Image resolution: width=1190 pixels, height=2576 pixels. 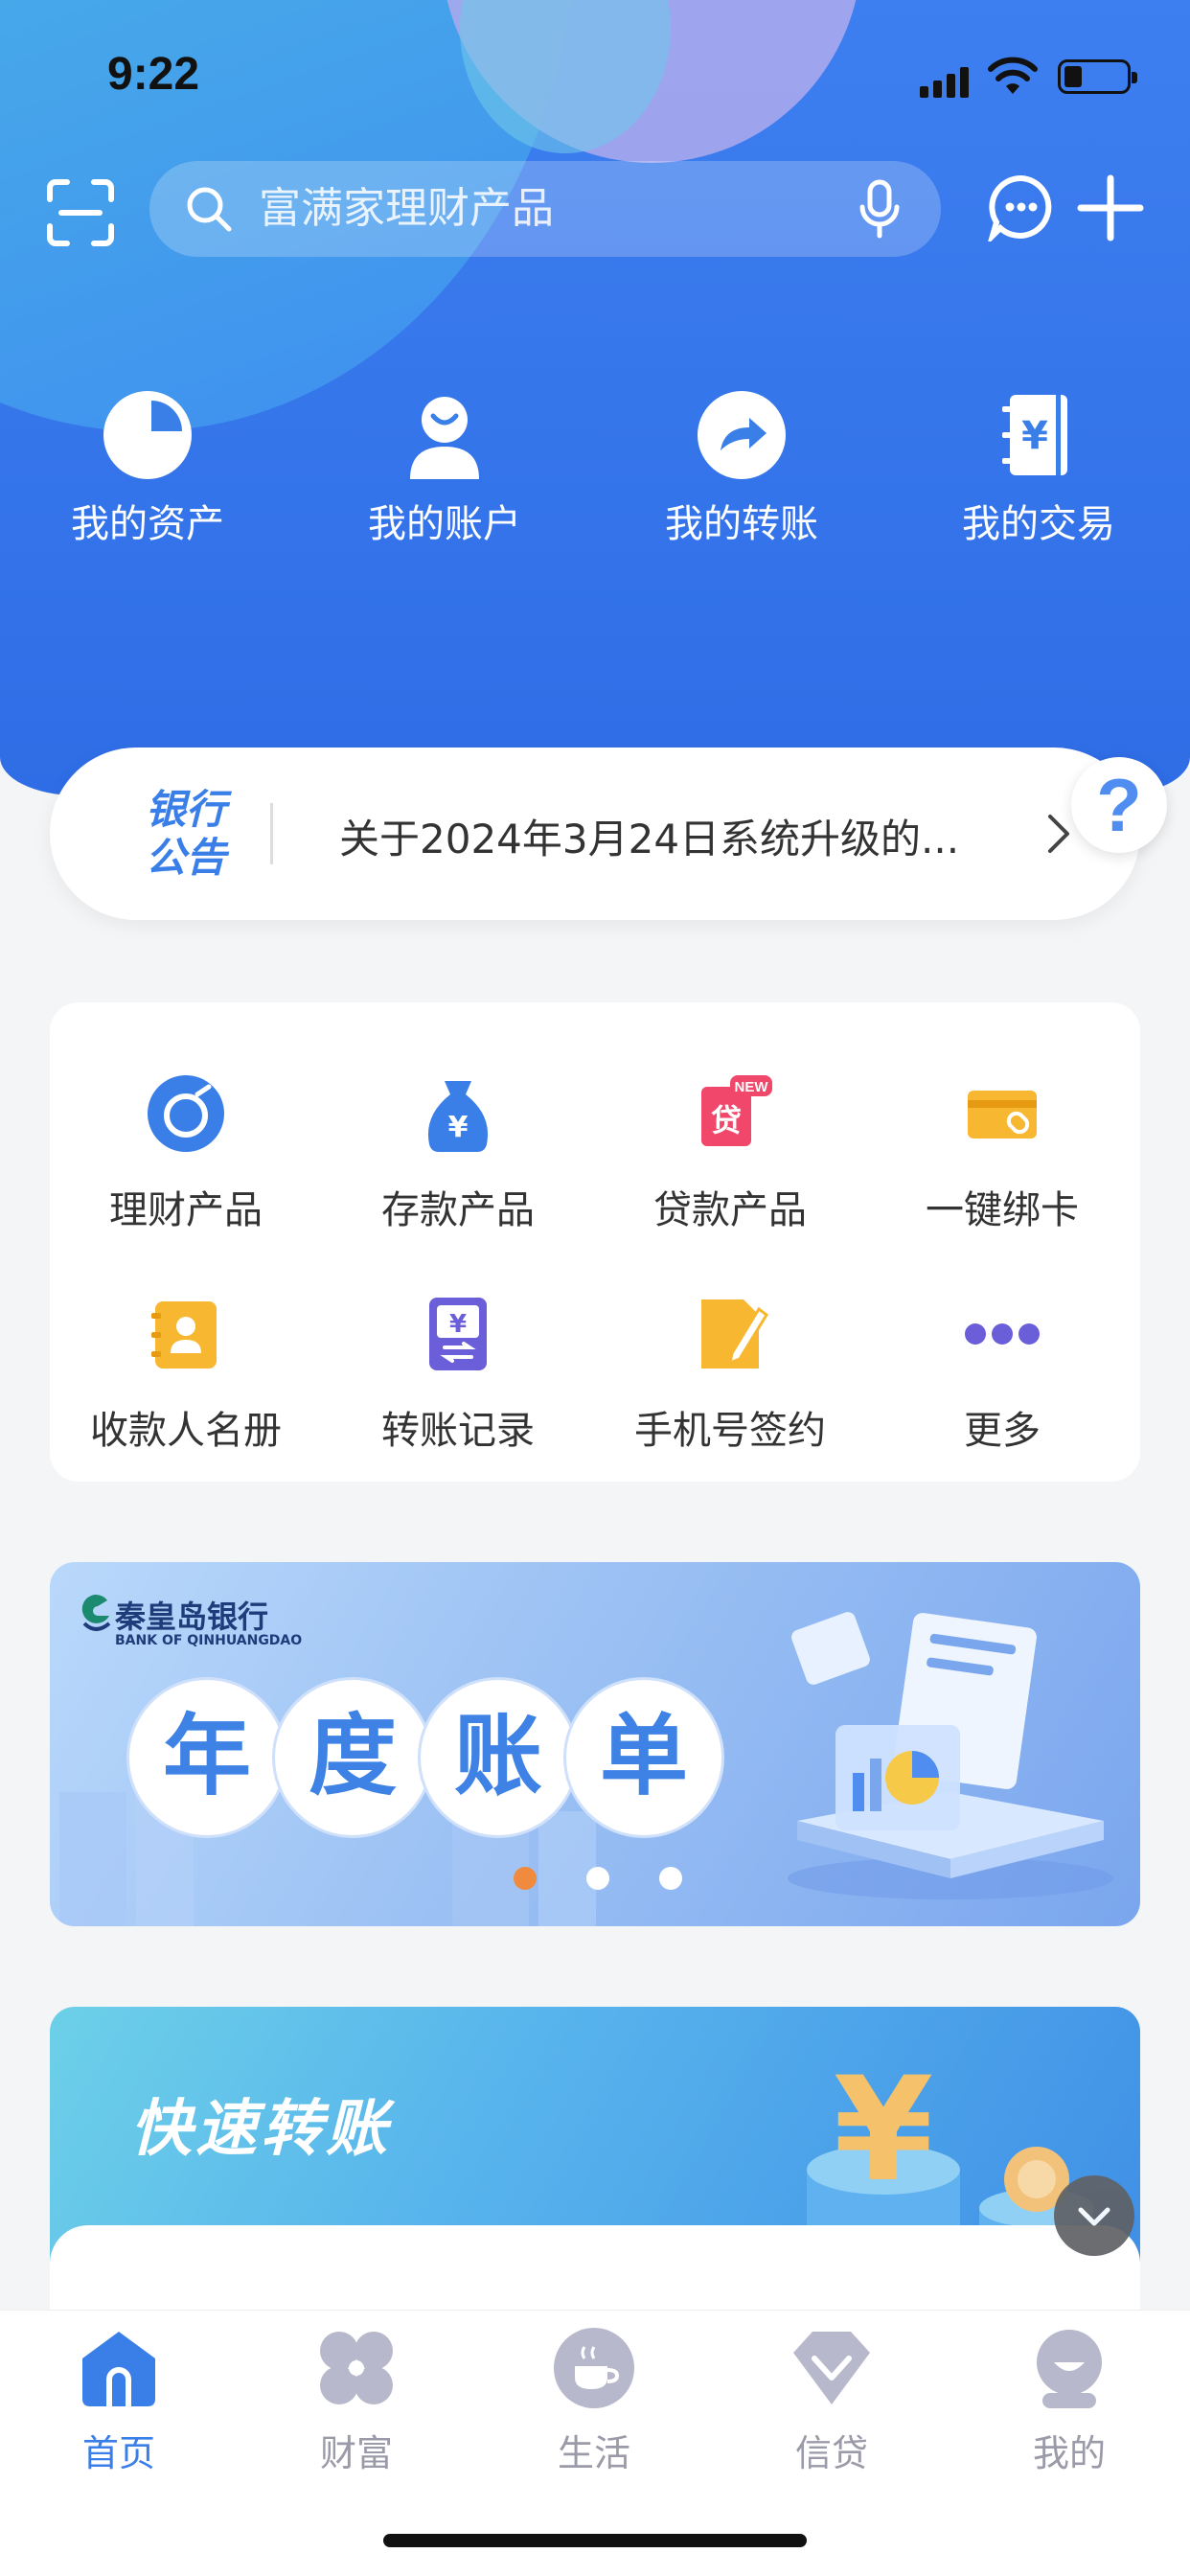 What do you see at coordinates (1003, 1210) in the screenshot?
I see `function-label: 一键绑卡` at bounding box center [1003, 1210].